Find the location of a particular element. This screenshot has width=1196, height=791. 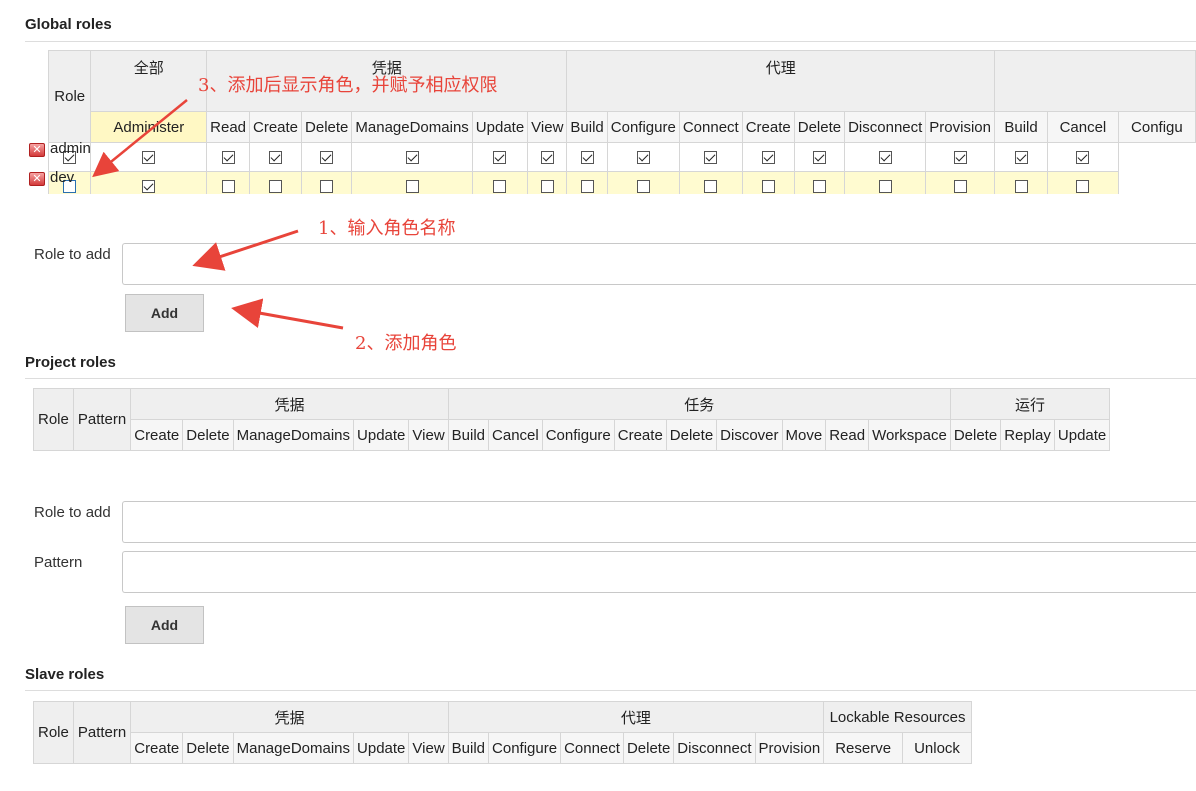

arrow-step3 is located at coordinates (140, 138).